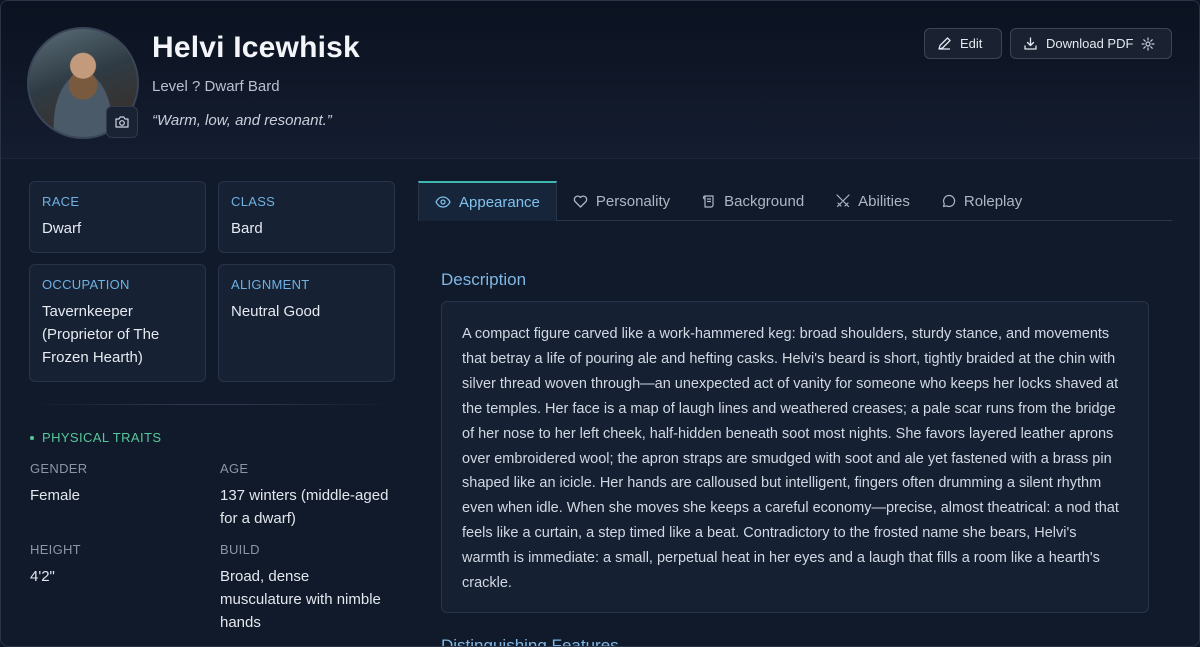 The image size is (1200, 647). I want to click on camera-icon, so click(122, 122).